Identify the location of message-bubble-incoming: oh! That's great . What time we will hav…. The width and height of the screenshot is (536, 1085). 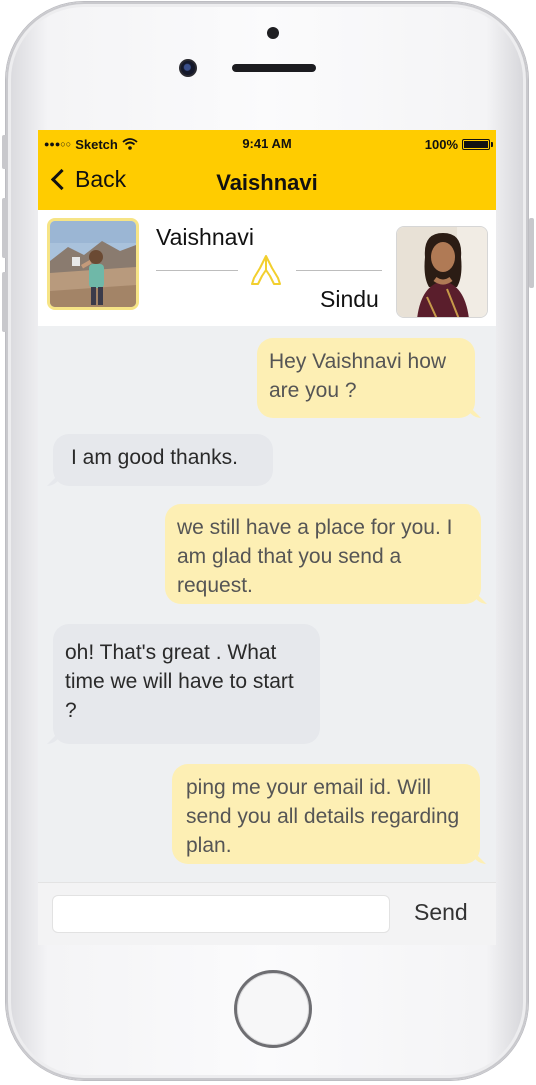
(186, 684).